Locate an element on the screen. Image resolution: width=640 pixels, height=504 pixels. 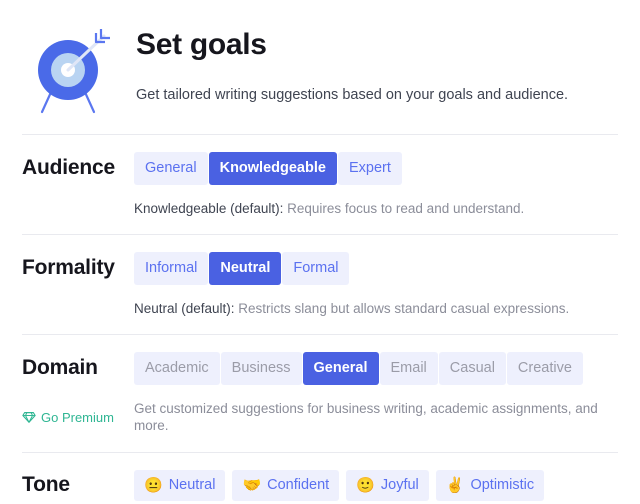
section-label-tone: Tone is located at coordinates (46, 485).